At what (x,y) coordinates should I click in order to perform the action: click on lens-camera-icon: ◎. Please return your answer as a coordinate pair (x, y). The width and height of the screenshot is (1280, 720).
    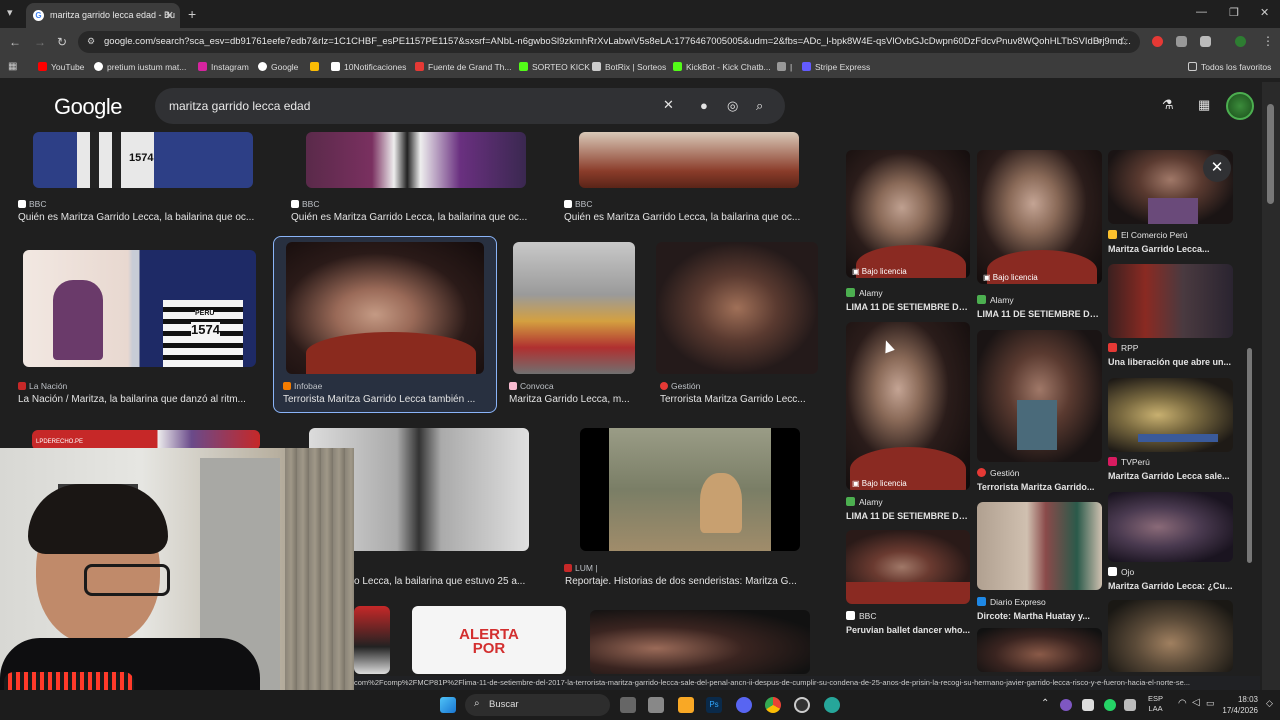
    Looking at the image, I should click on (732, 106).